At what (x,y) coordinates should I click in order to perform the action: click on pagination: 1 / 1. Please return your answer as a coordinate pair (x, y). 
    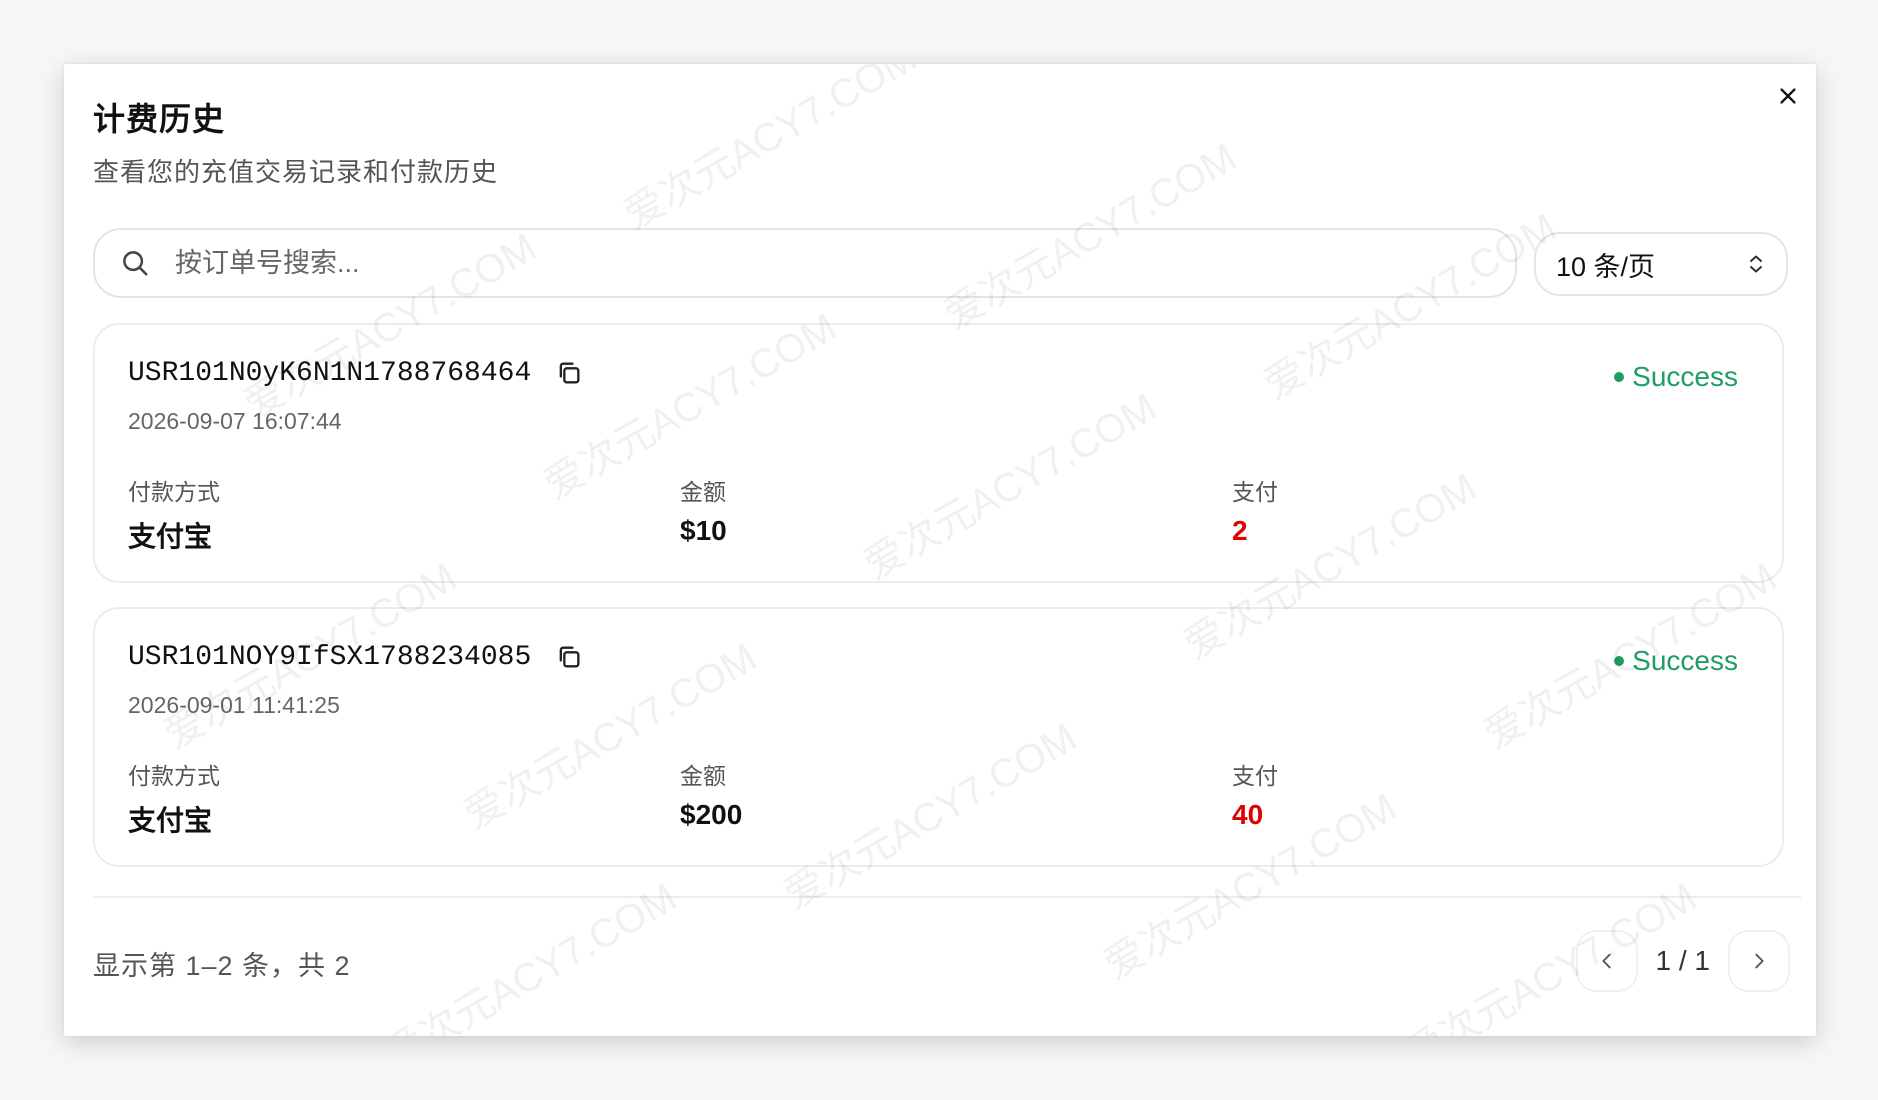
    Looking at the image, I should click on (1682, 961).